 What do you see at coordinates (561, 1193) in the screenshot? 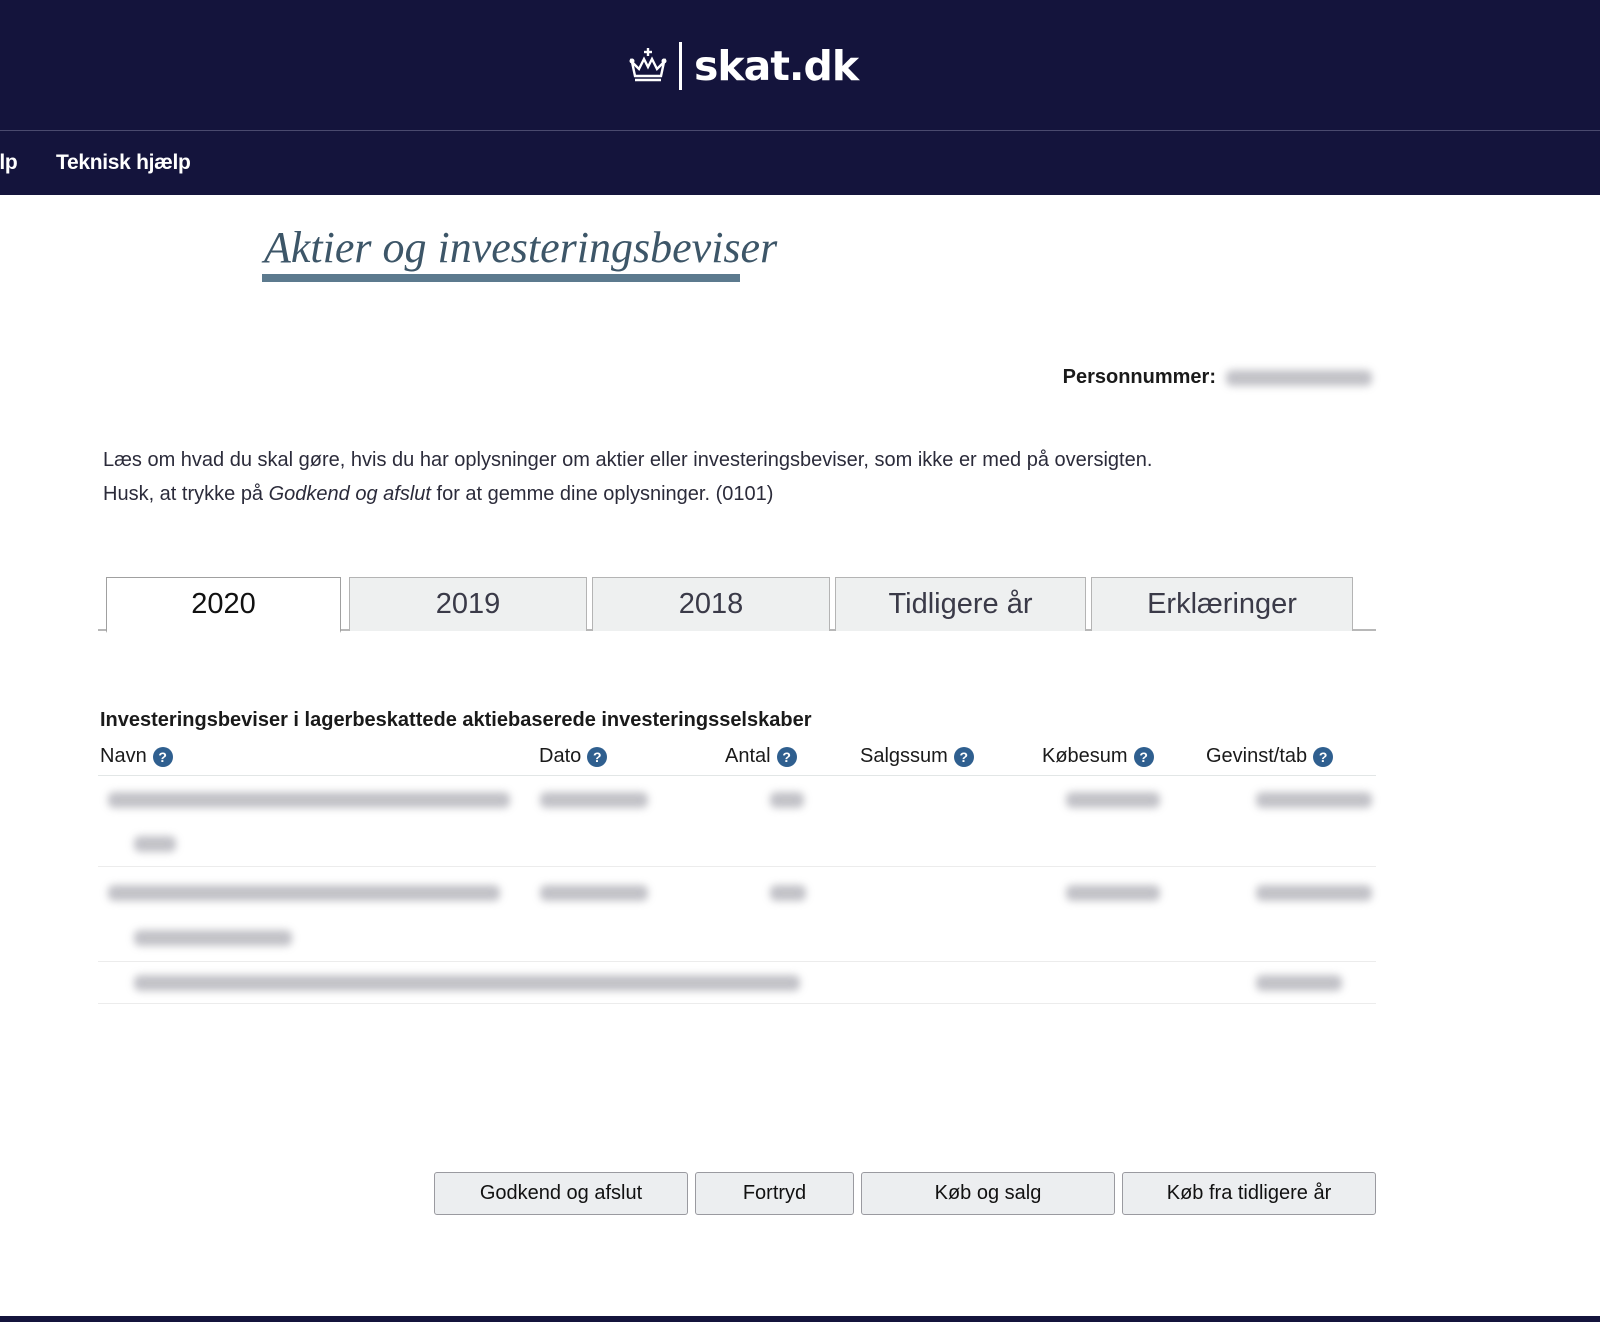
I see `approve-and-finish-button: Godkend og afslut` at bounding box center [561, 1193].